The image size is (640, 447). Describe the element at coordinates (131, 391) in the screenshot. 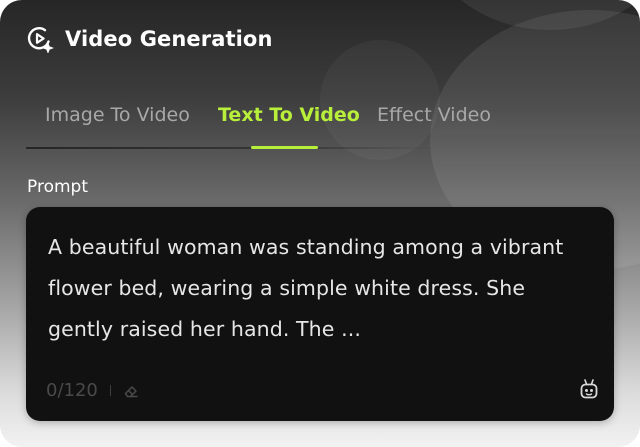

I see `eraser-icon` at that location.